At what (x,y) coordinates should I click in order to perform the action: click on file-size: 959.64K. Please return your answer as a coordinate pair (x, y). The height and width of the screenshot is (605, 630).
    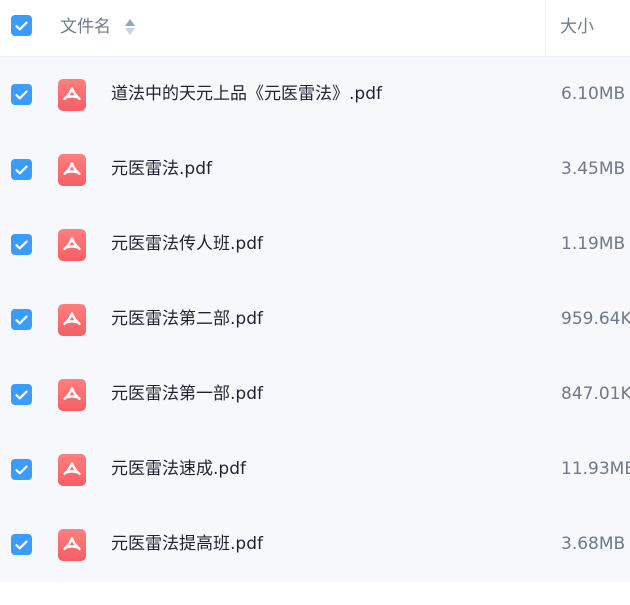
    Looking at the image, I should click on (595, 319).